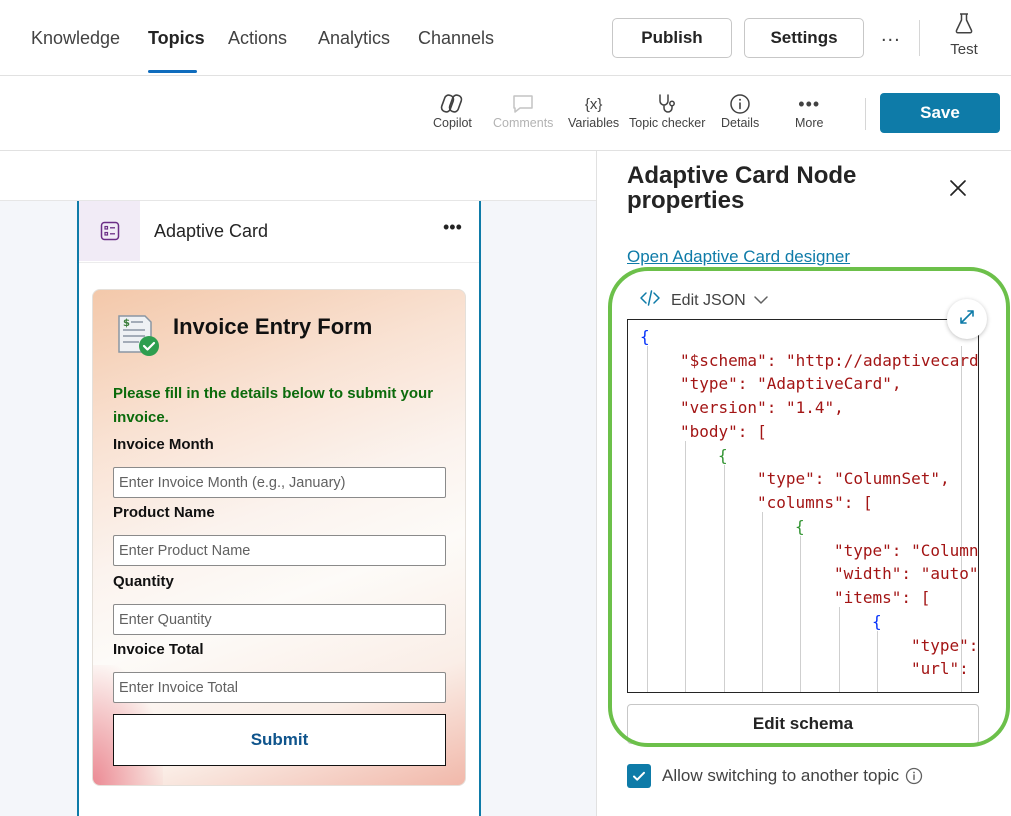 Image resolution: width=1011 pixels, height=816 pixels. I want to click on quantity-input: Enter Quantity, so click(279, 619).